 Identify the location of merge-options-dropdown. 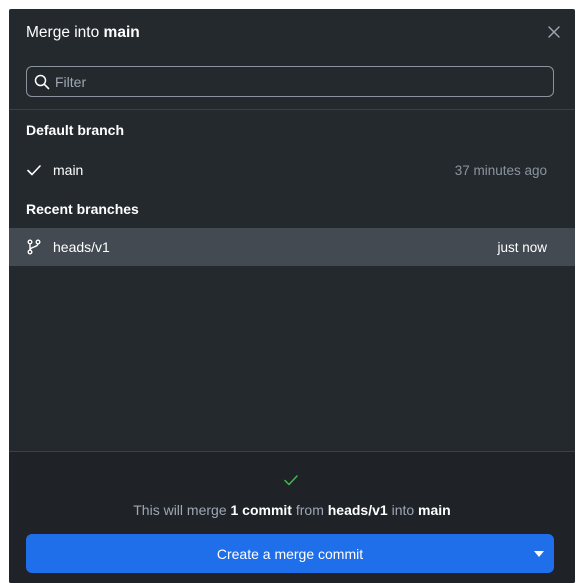
(539, 553).